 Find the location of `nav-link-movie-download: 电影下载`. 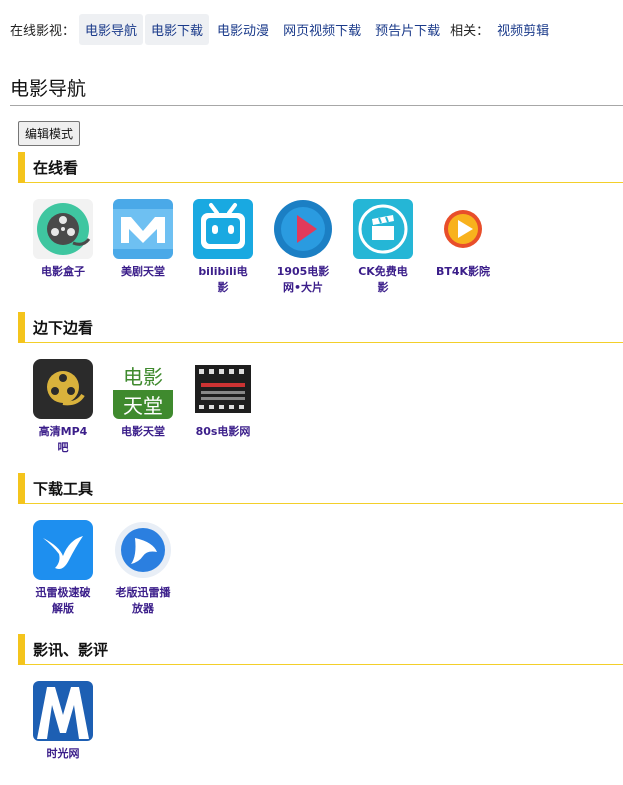

nav-link-movie-download: 电影下载 is located at coordinates (177, 29).